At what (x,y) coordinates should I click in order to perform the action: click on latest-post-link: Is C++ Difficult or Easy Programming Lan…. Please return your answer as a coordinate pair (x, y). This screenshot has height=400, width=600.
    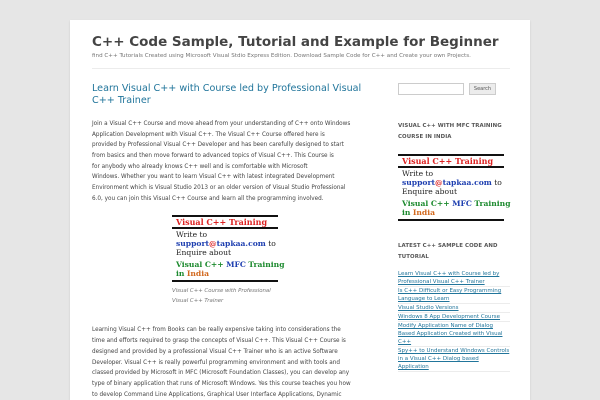
    Looking at the image, I should click on (454, 295).